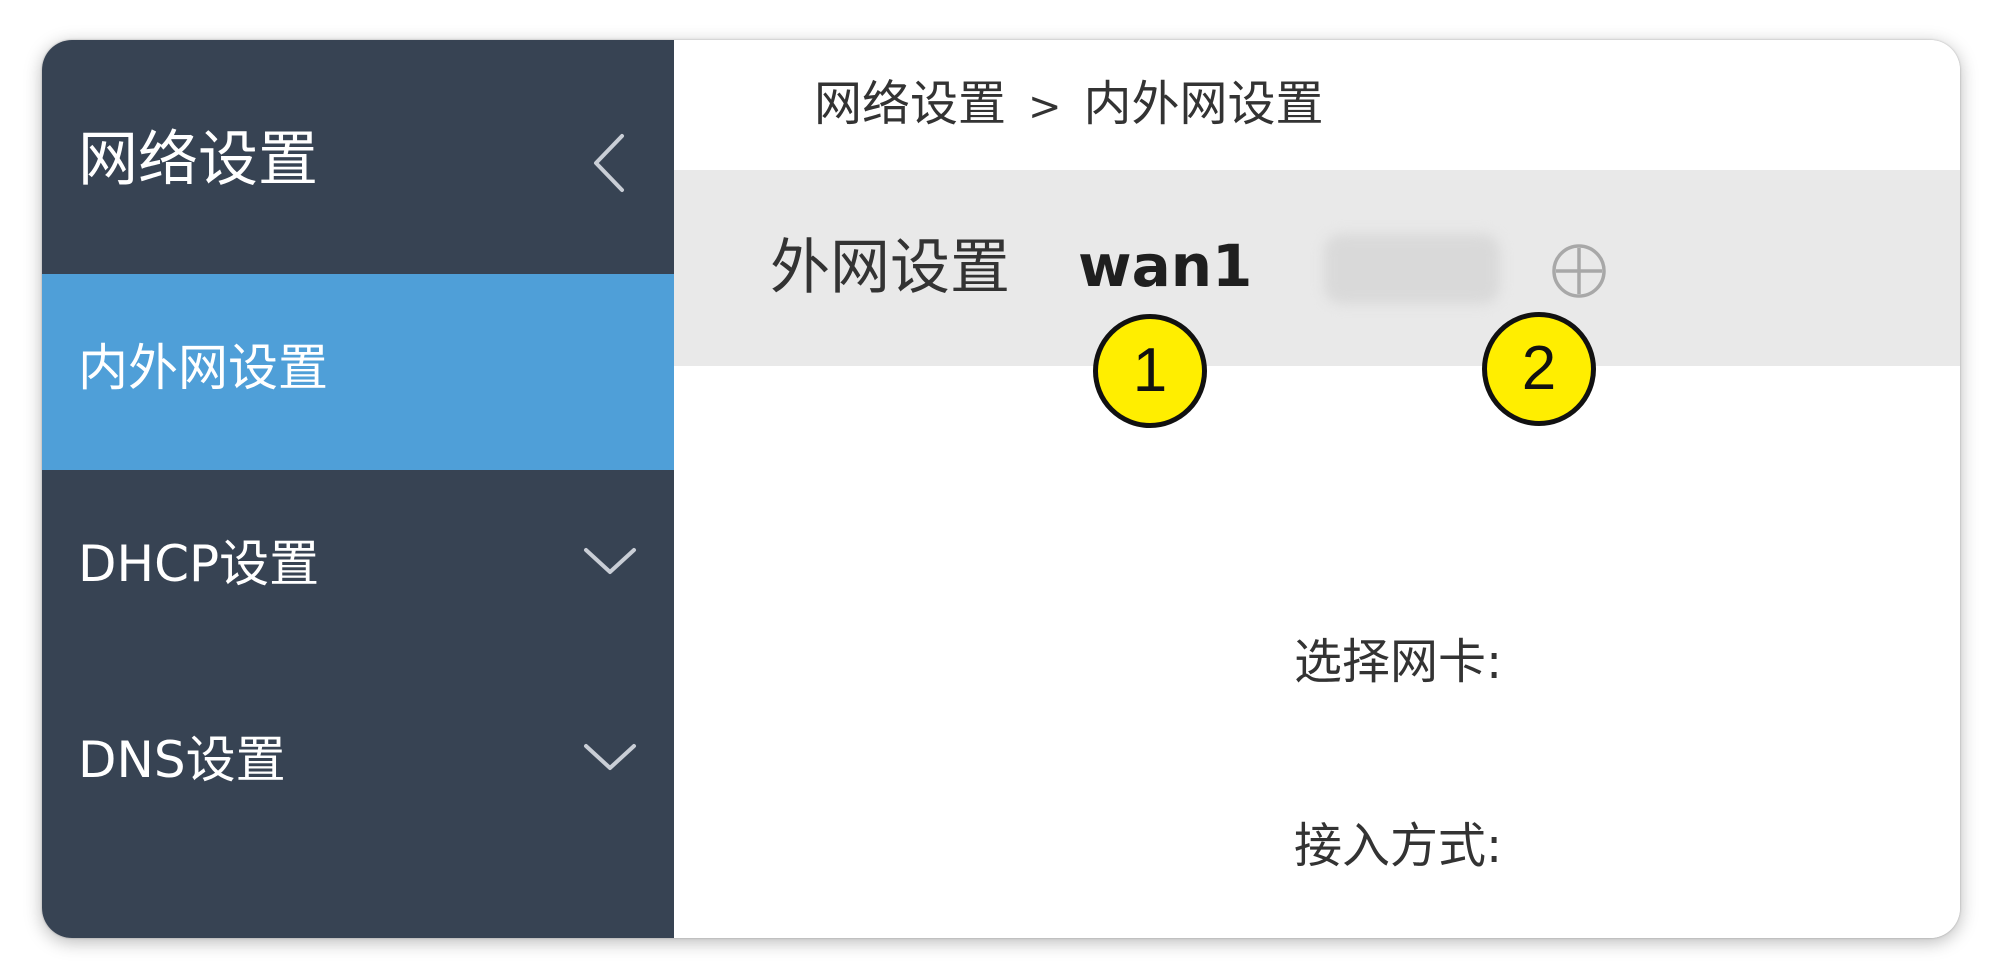 Image resolution: width=2000 pixels, height=978 pixels. Describe the element at coordinates (358, 372) in the screenshot. I see `sidebar-item-inner-outer-network: 内外网设置` at that location.